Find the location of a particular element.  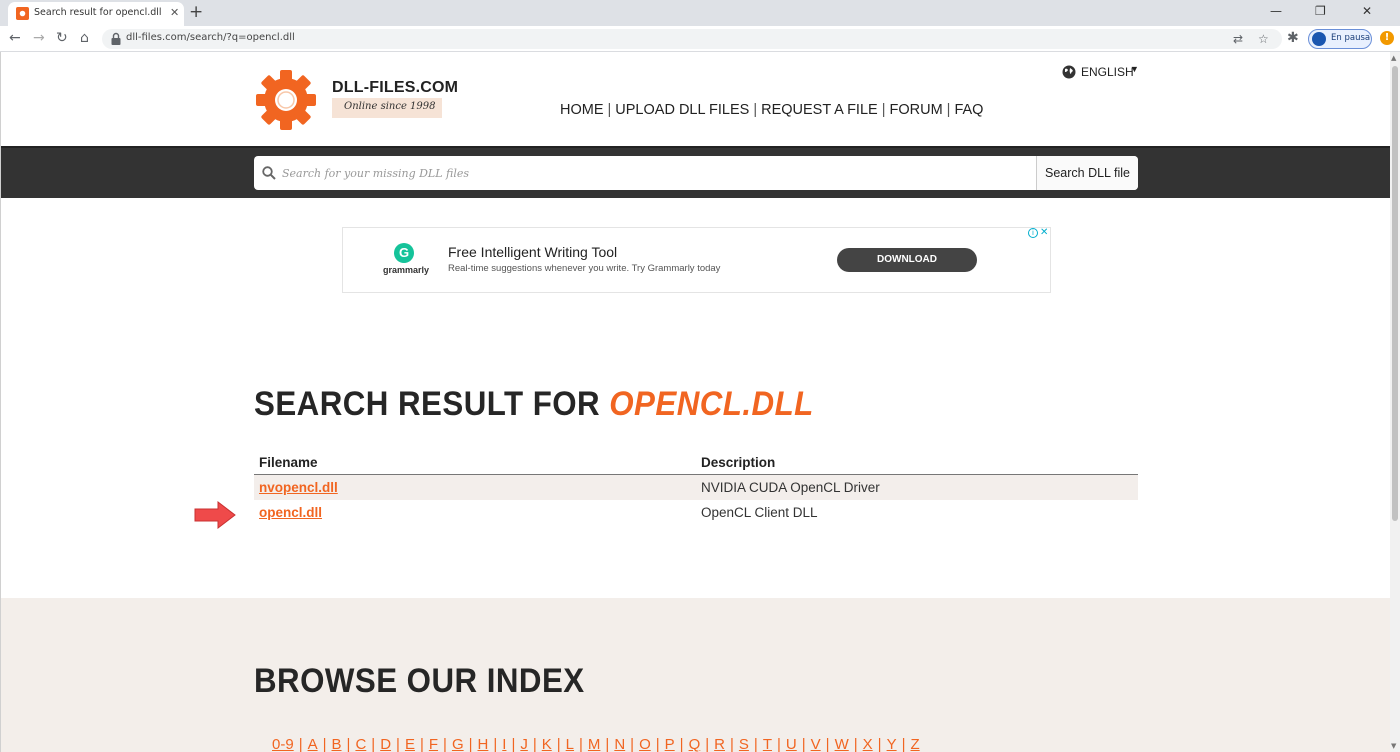

bookmark-star-icon: ☆ is located at coordinates (1263, 39).